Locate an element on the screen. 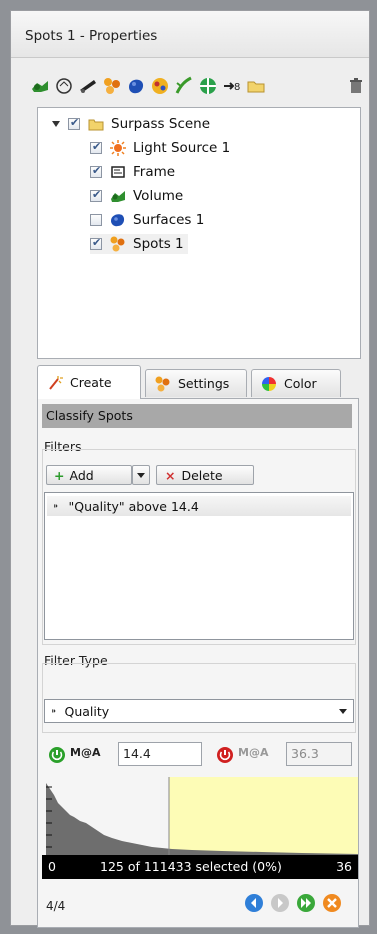 The height and width of the screenshot is (934, 377). tree-item-label: Surfaces 1 is located at coordinates (169, 220).